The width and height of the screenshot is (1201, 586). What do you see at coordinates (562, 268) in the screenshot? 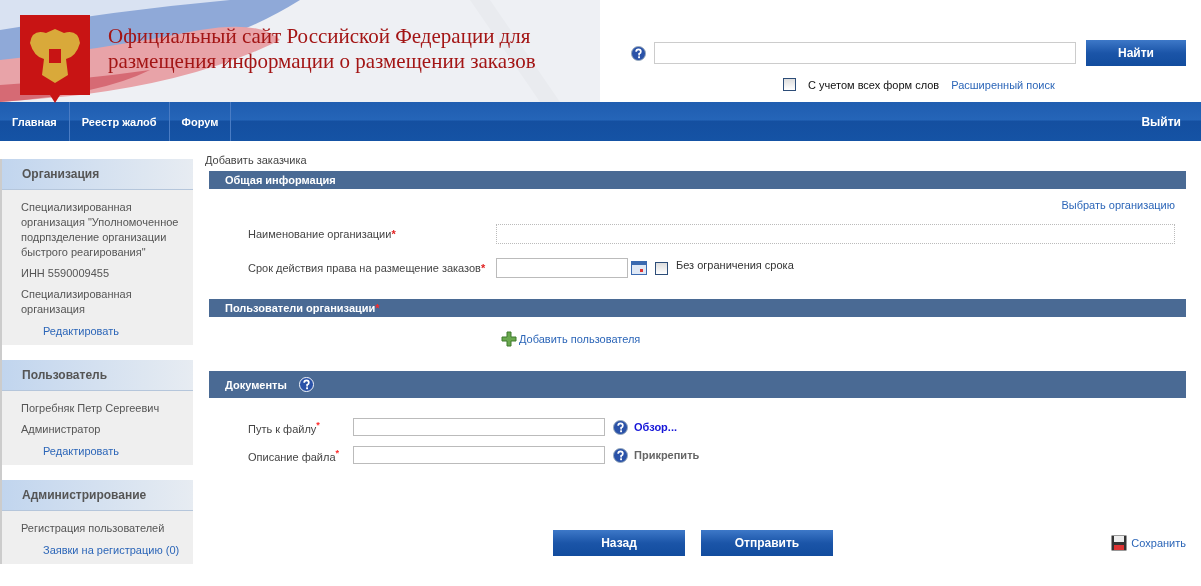
I see `date-field` at bounding box center [562, 268].